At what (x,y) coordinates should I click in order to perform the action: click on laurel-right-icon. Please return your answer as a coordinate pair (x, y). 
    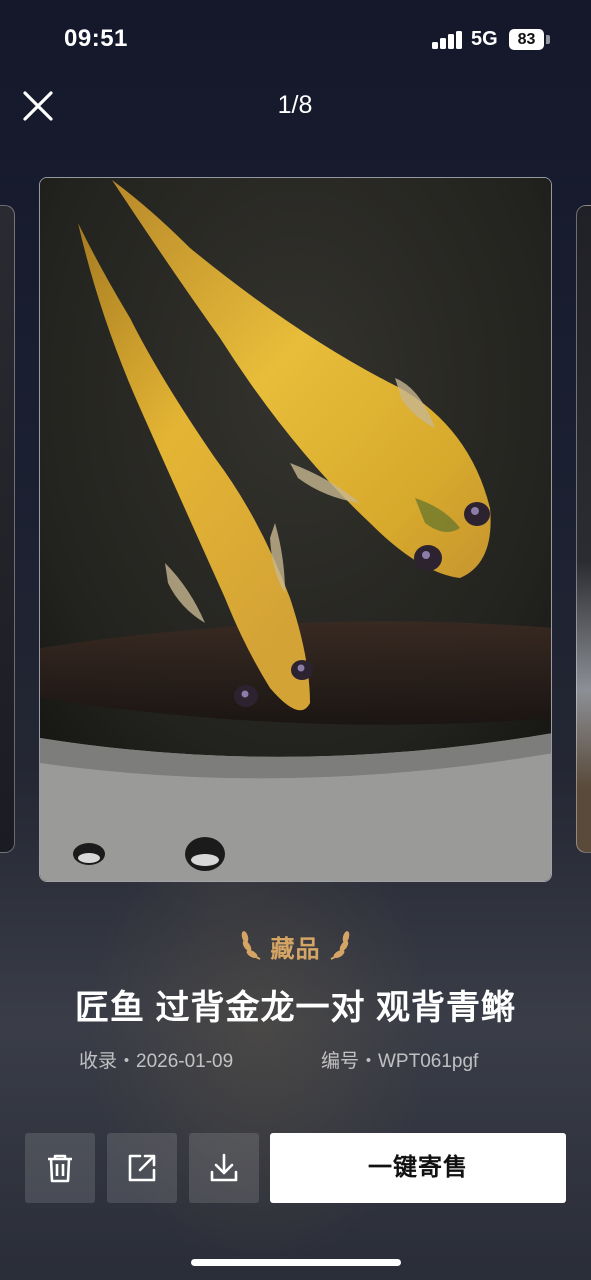
    Looking at the image, I should click on (340, 945).